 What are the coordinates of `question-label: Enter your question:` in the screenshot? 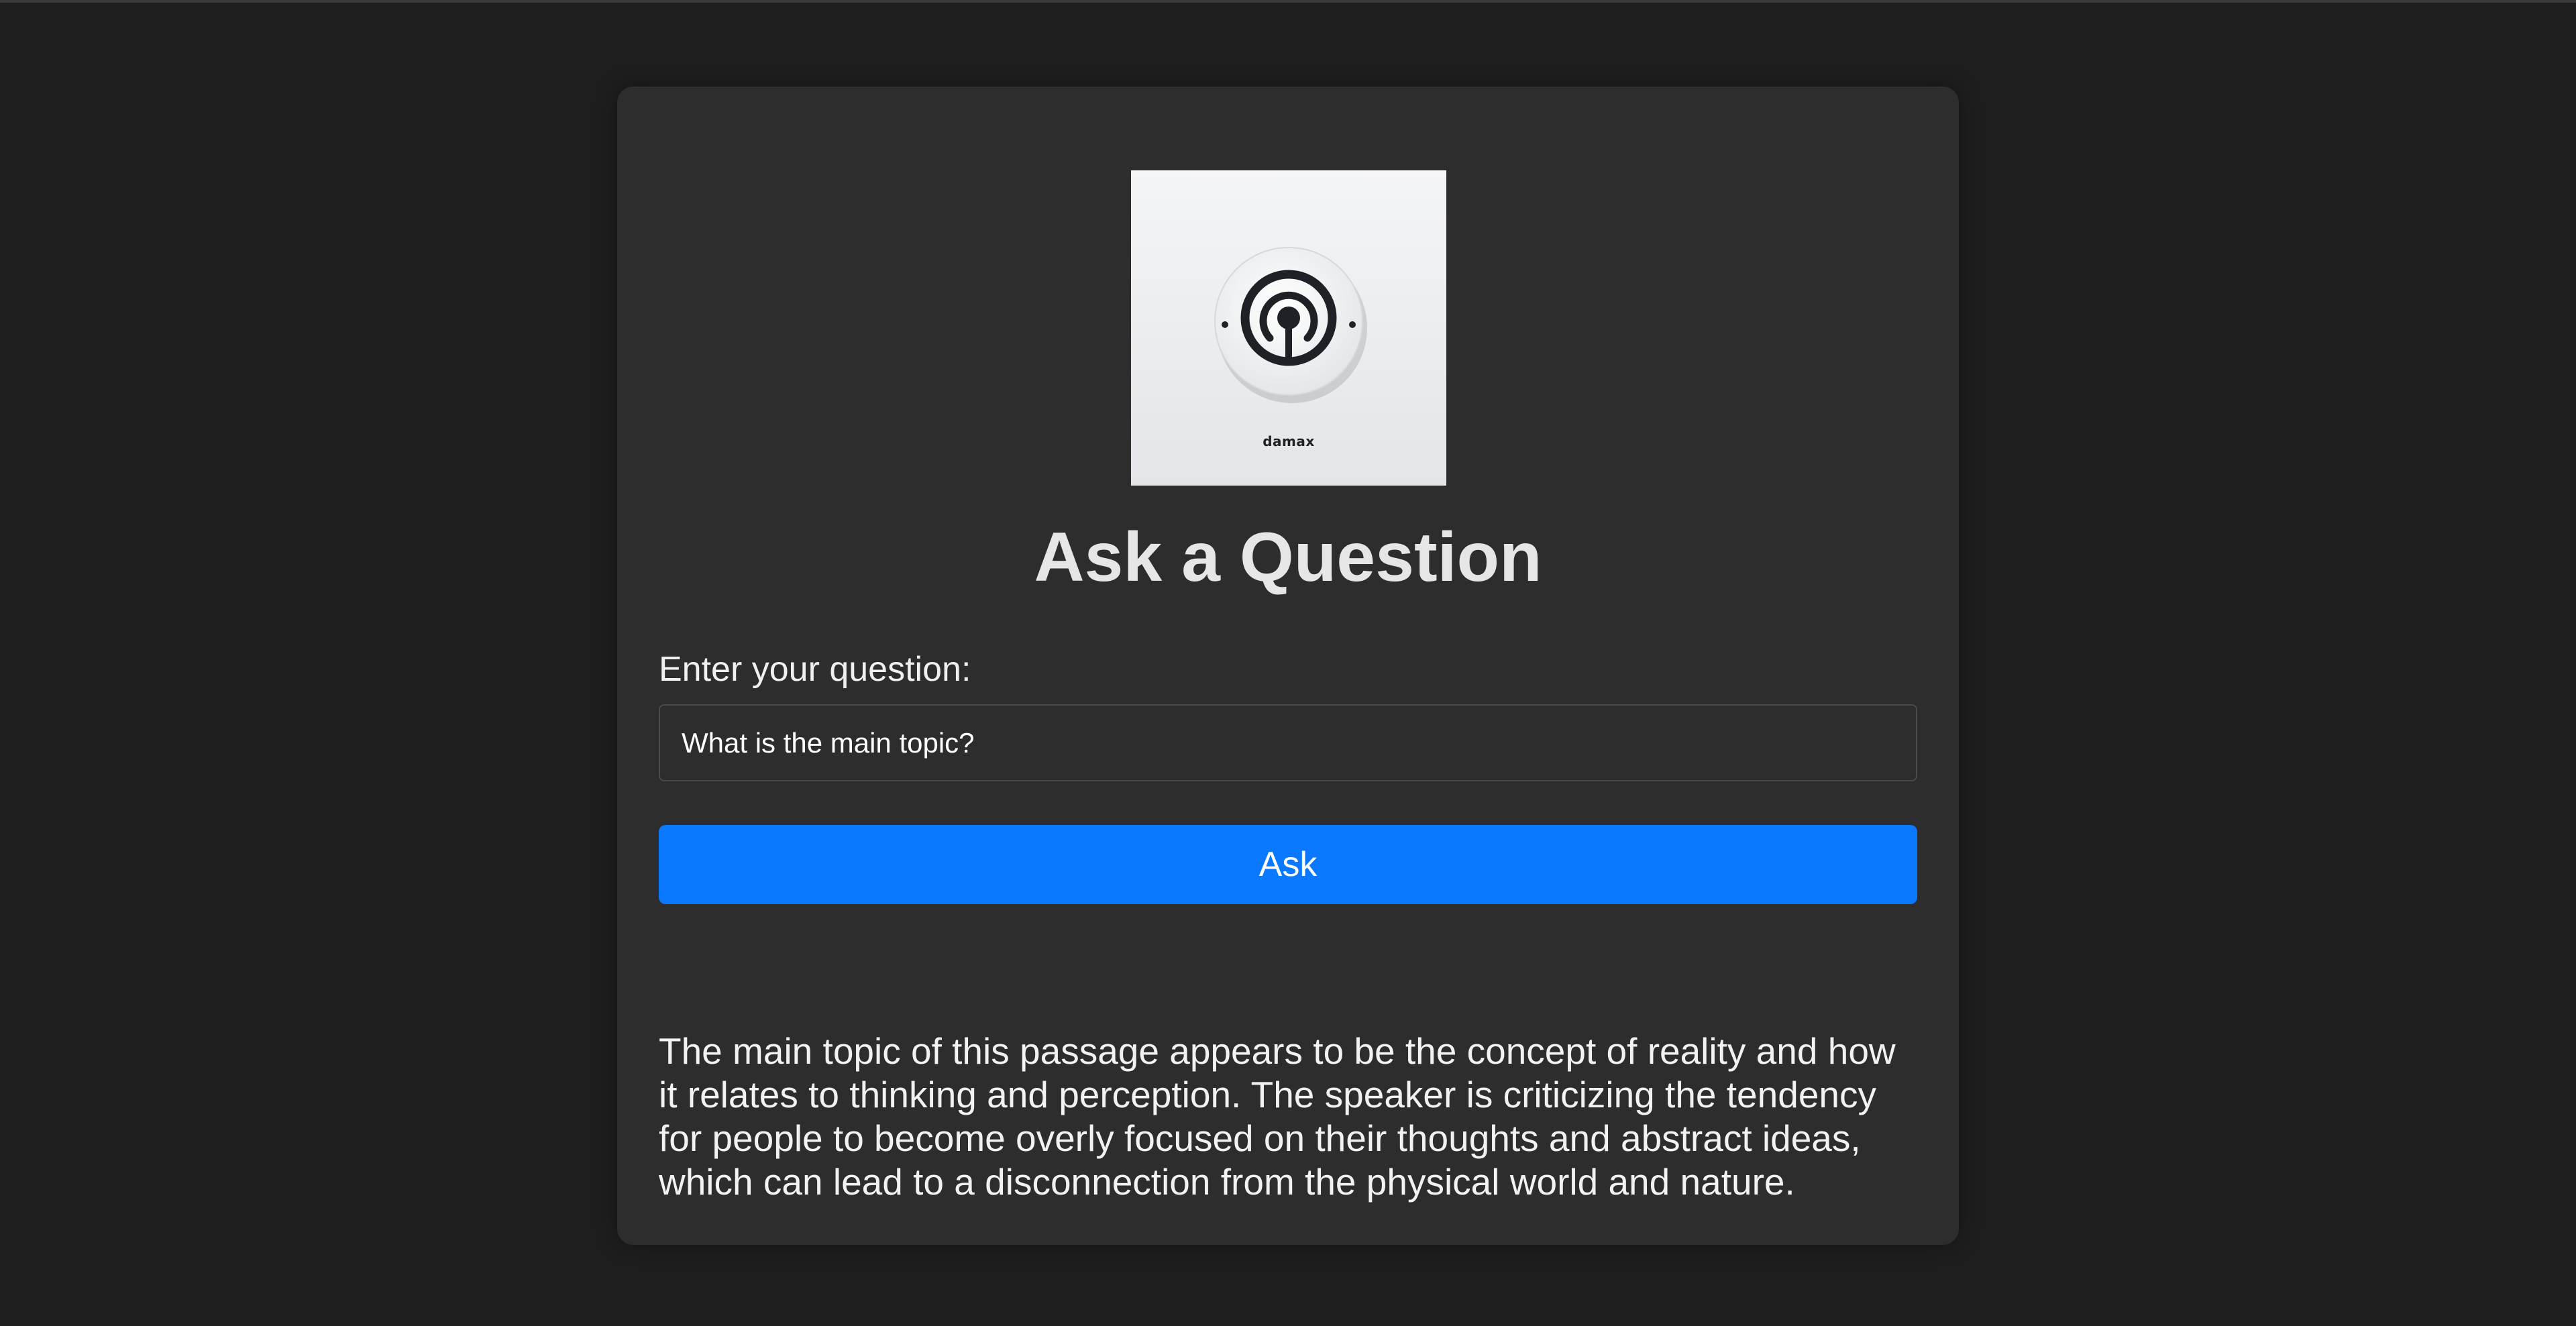 It's located at (815, 670).